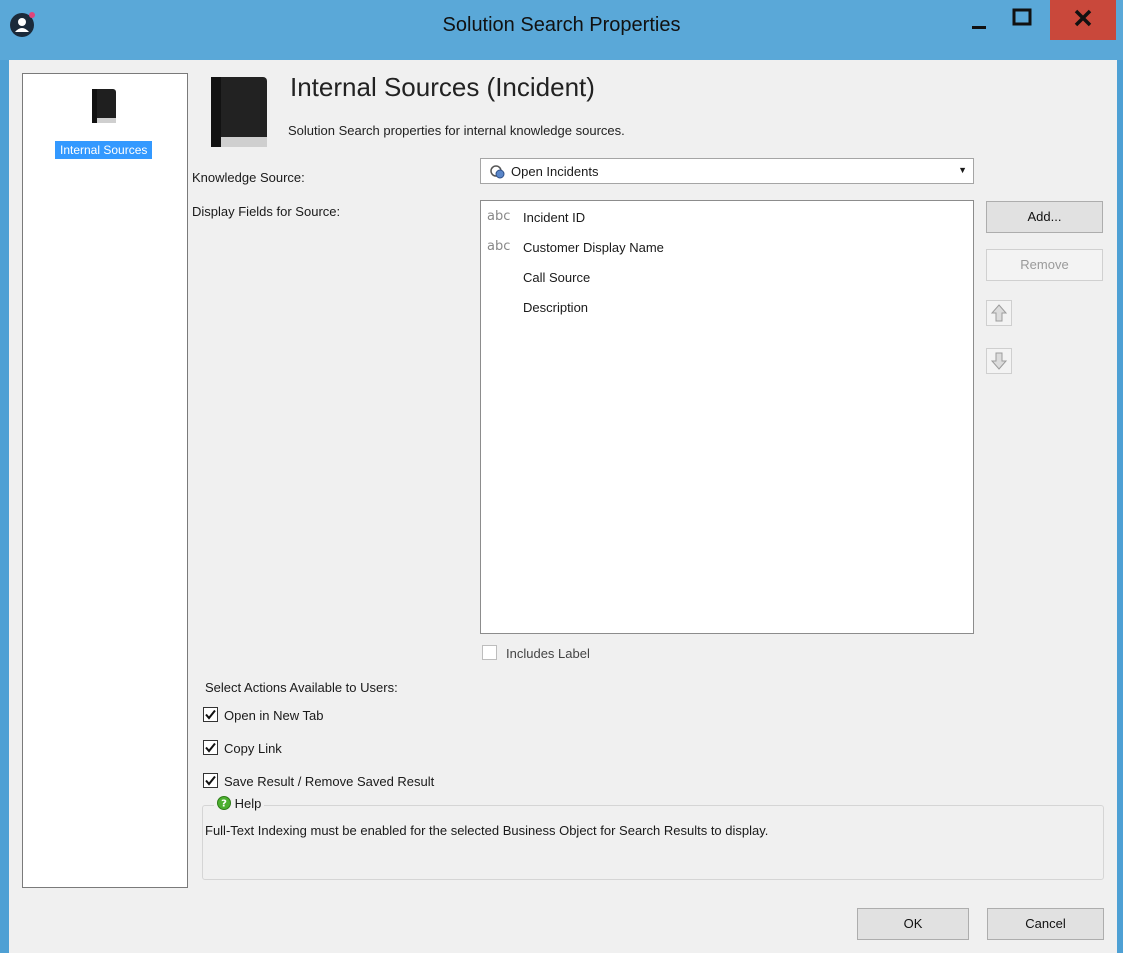  What do you see at coordinates (1045, 924) in the screenshot?
I see `cancel-button: Cancel` at bounding box center [1045, 924].